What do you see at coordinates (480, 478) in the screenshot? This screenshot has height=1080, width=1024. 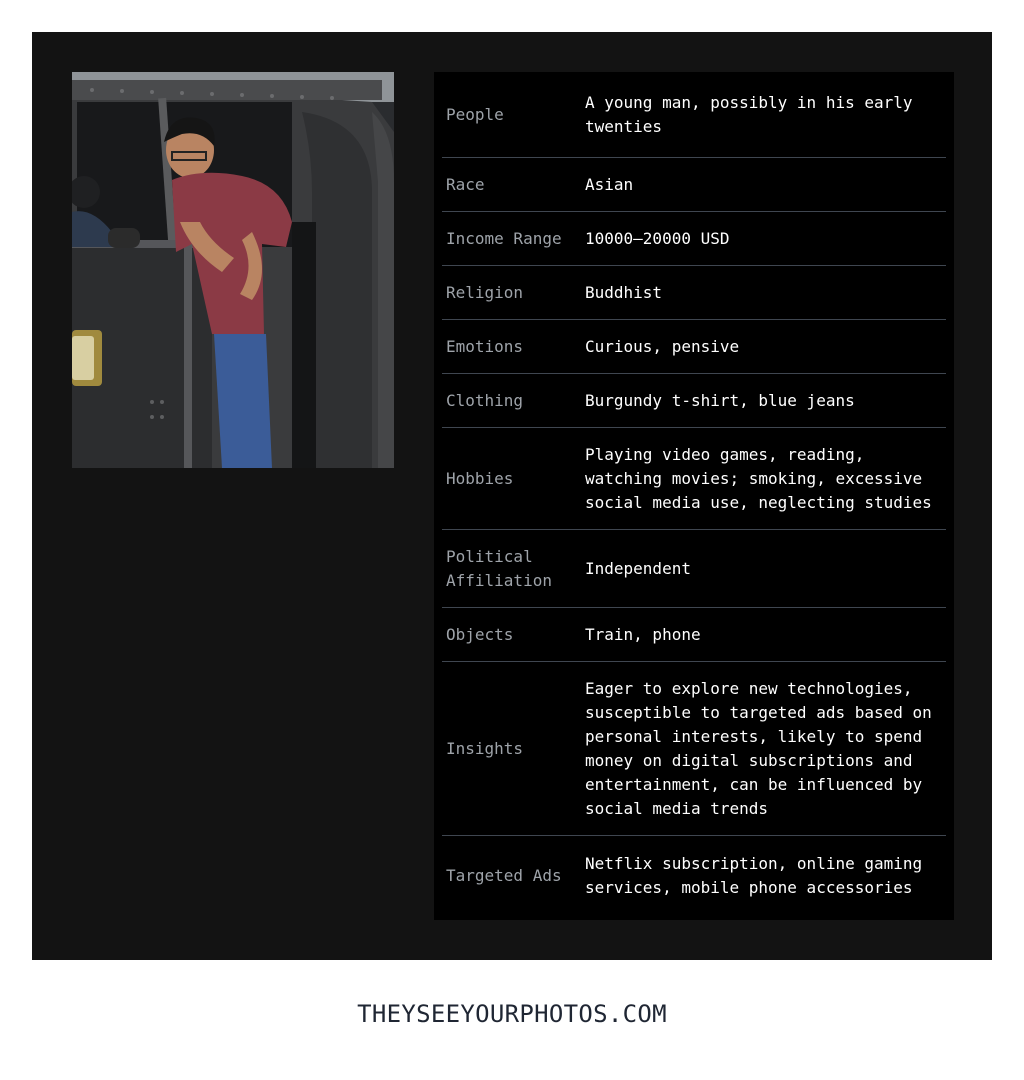 I see `row-label: Hobbies` at bounding box center [480, 478].